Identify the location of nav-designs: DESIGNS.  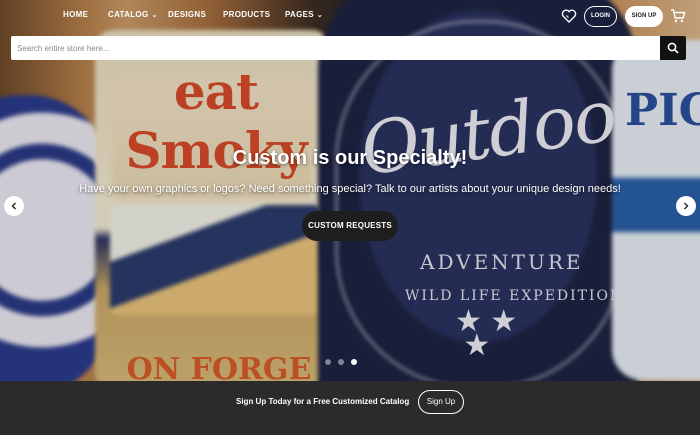
(187, 14).